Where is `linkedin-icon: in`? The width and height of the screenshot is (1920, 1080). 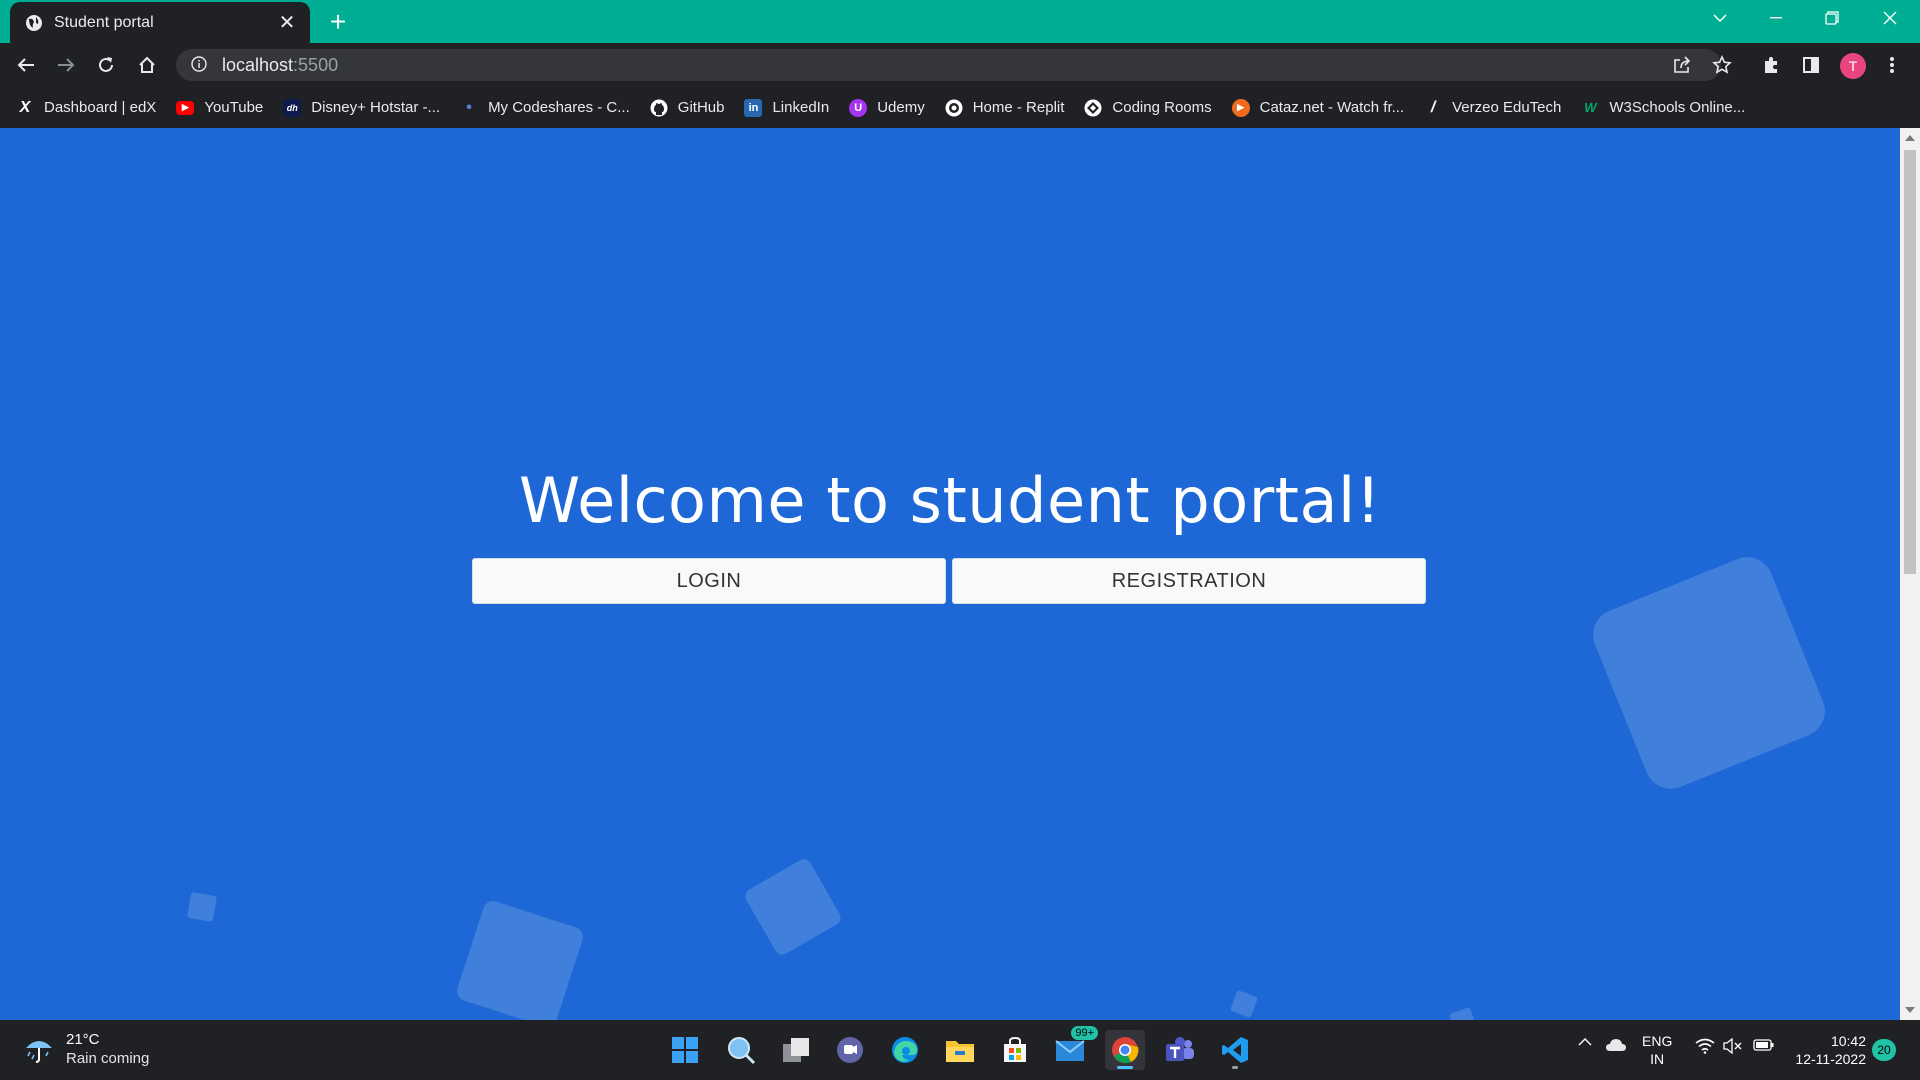
linkedin-icon: in is located at coordinates (753, 107).